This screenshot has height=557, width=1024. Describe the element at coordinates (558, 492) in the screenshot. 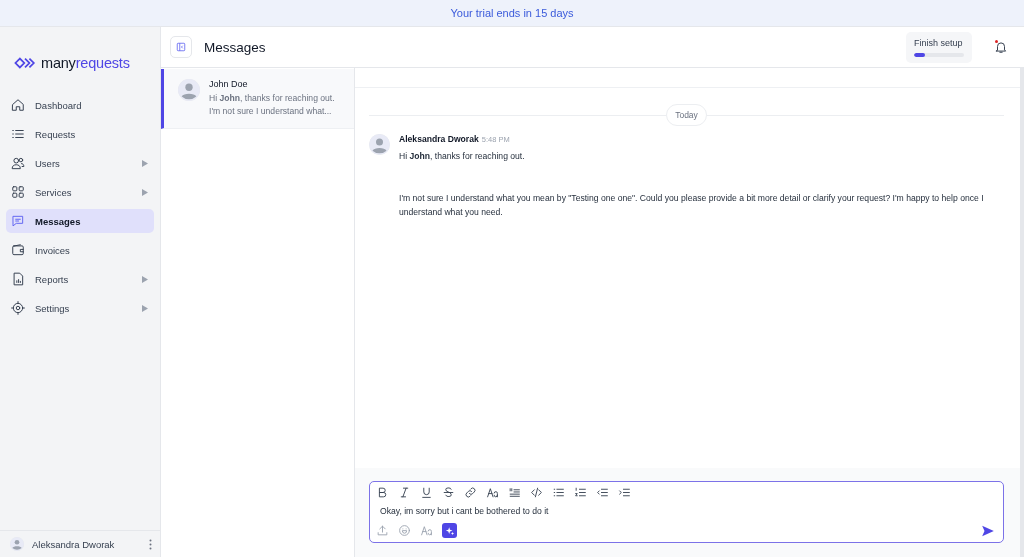

I see `bullet-list-icon` at that location.